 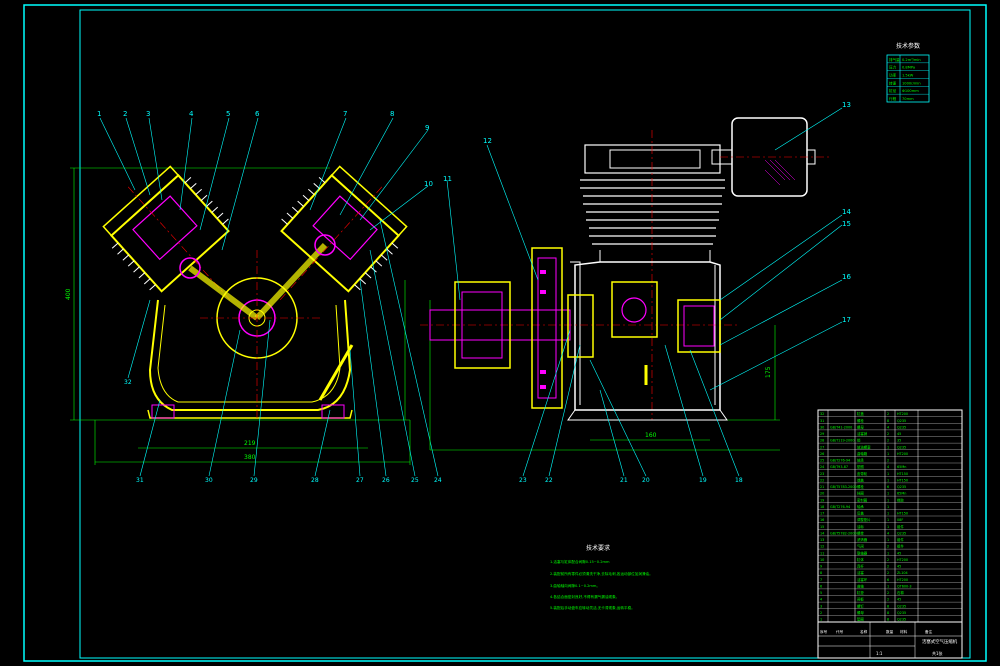 What do you see at coordinates (846, 320) in the screenshot?
I see `callout-17: 17` at bounding box center [846, 320].